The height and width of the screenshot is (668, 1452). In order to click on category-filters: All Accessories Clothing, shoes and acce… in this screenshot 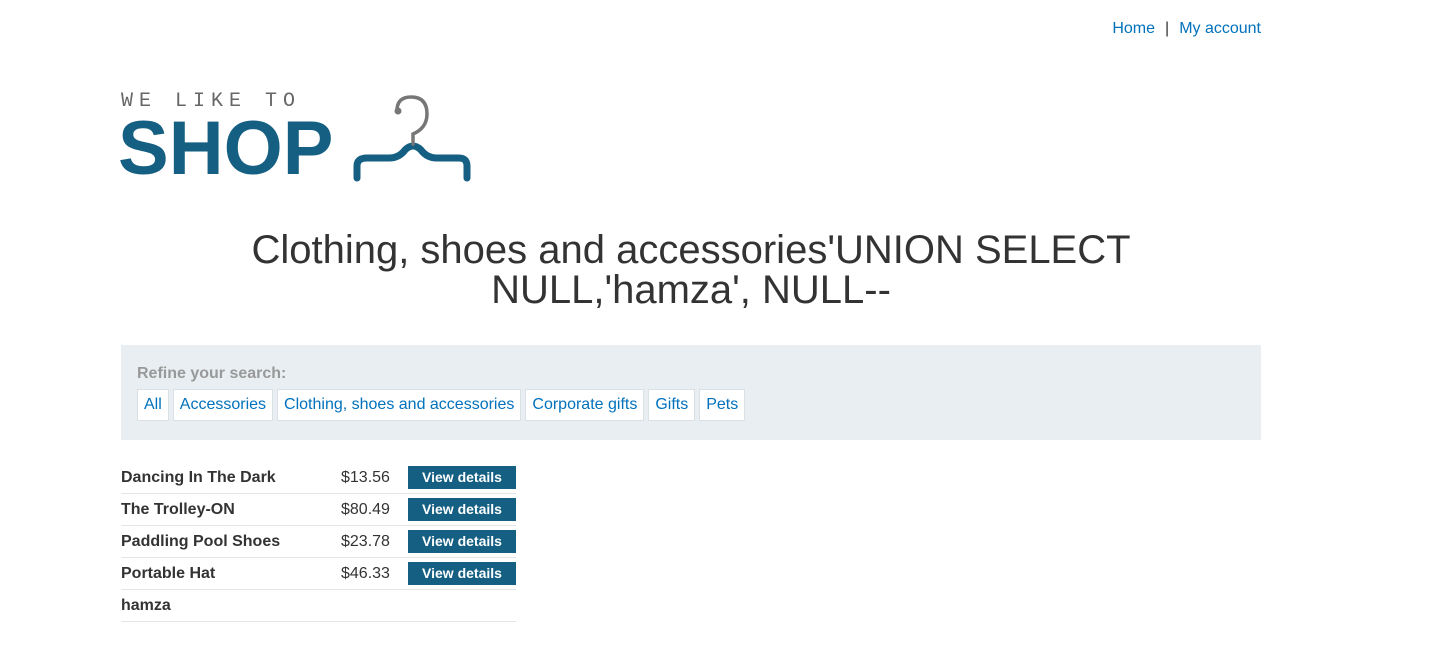, I will do `click(691, 405)`.